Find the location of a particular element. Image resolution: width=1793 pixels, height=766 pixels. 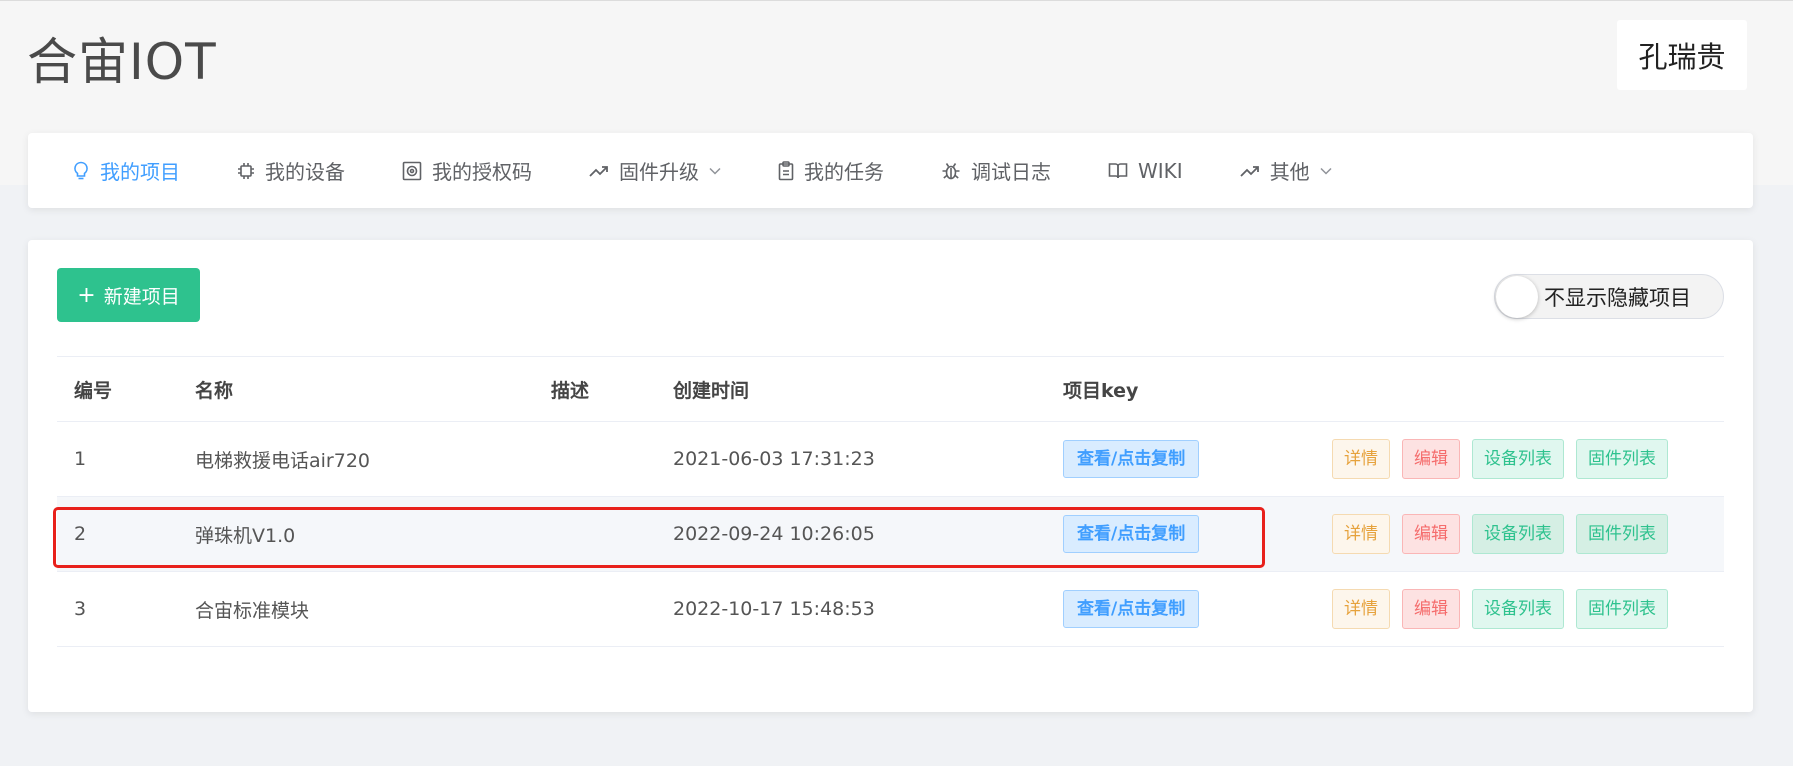

table-header: 编号 名称 描述 创建时间 项目key is located at coordinates (890, 389).